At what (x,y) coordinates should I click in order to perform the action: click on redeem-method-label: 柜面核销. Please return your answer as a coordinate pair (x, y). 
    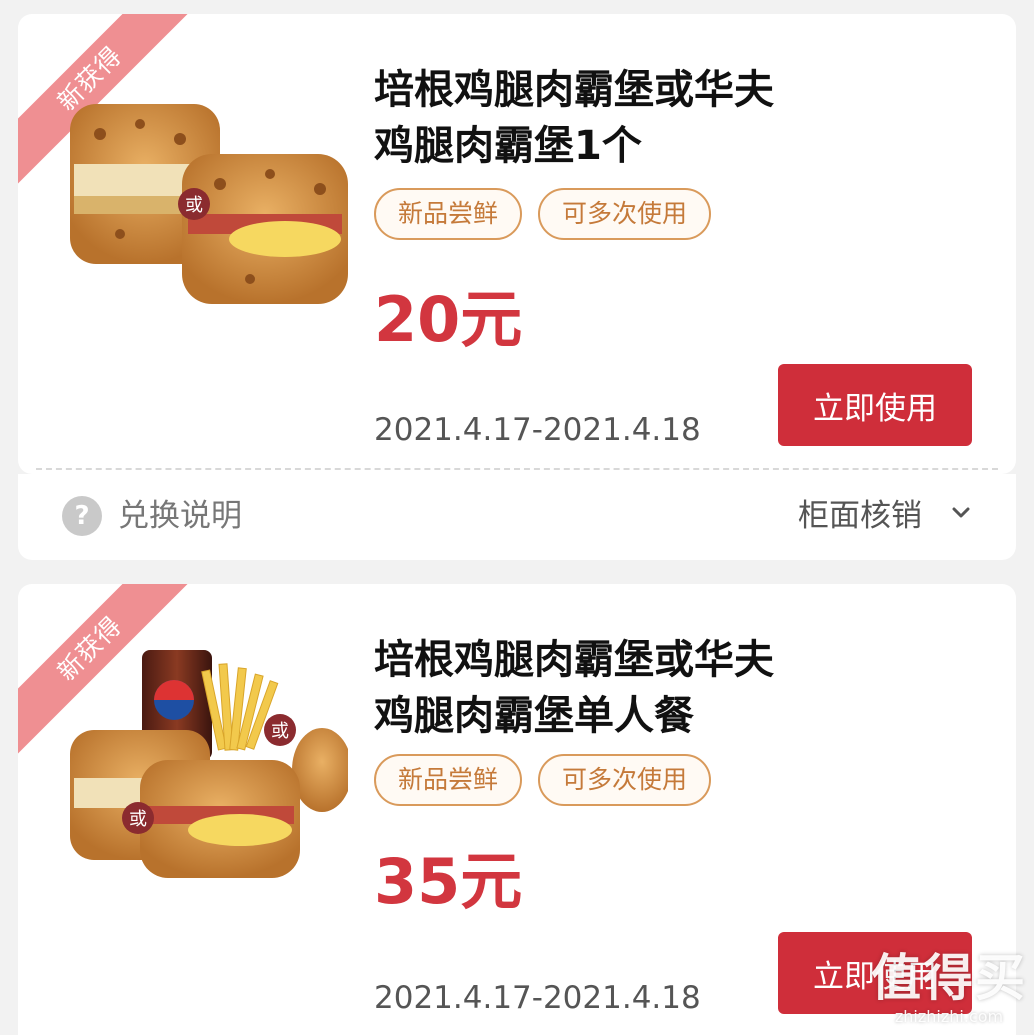
    Looking at the image, I should click on (860, 516).